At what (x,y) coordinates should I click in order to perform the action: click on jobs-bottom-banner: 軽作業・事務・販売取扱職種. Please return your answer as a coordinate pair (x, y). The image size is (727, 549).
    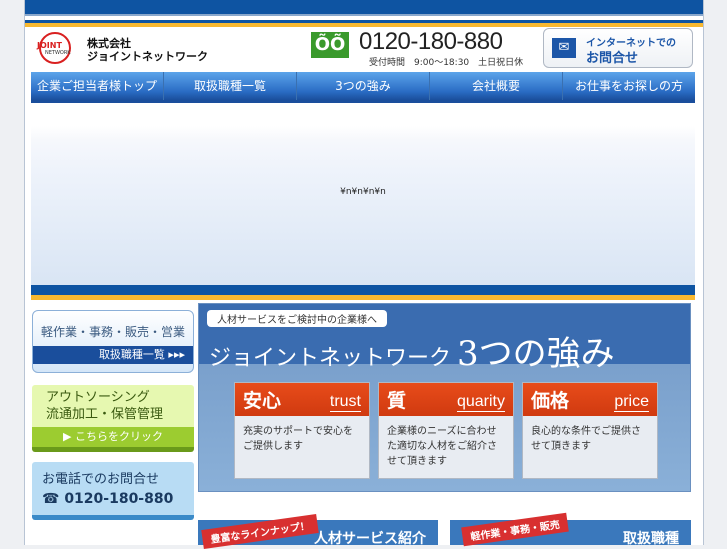
    Looking at the image, I should click on (570, 529).